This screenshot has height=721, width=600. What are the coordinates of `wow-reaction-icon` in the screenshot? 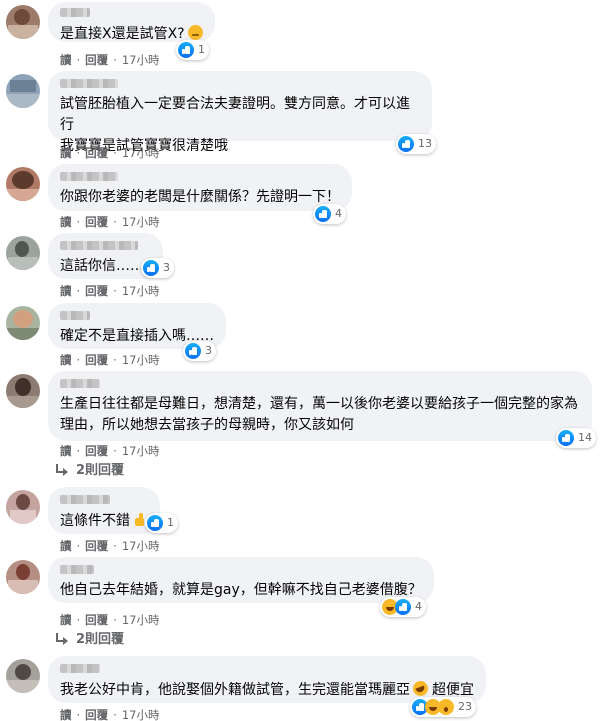 It's located at (446, 707).